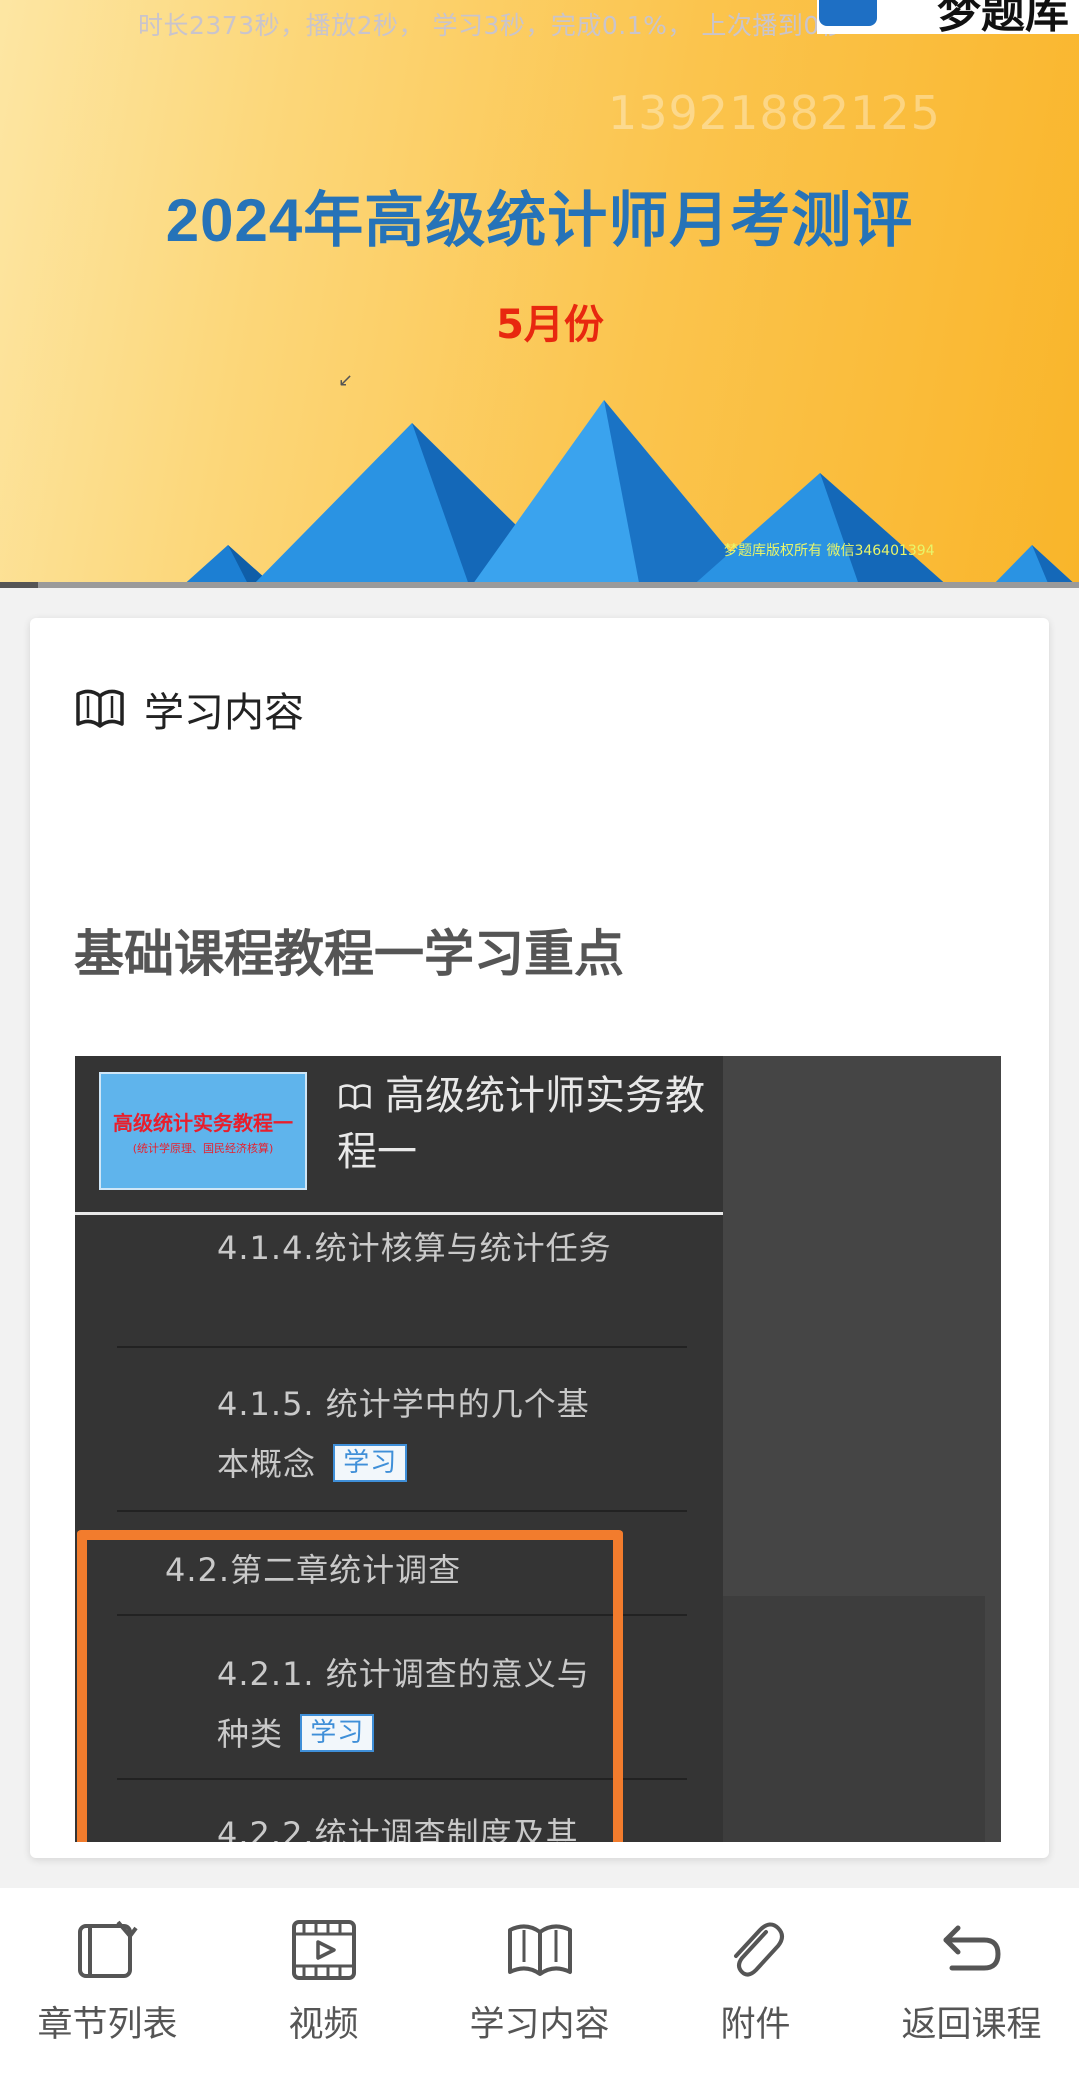 This screenshot has width=1079, height=2088. Describe the element at coordinates (550, 325) in the screenshot. I see `slide-subtitle: 5月份` at that location.